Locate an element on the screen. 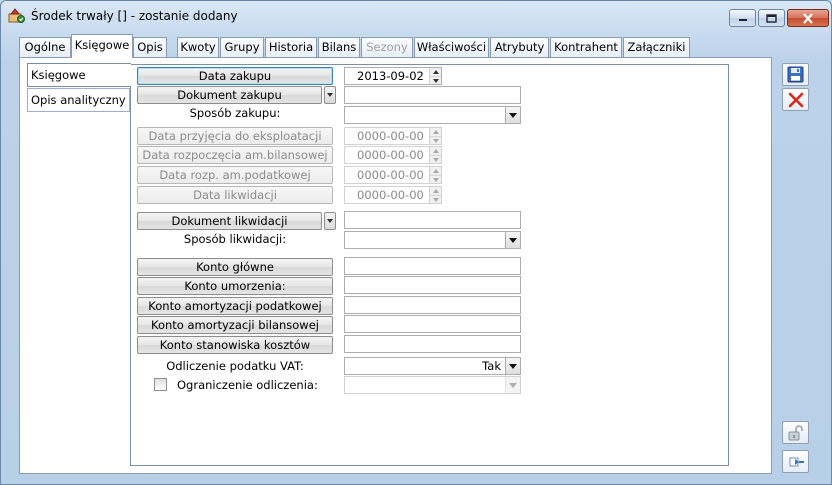  data-zakupu-field: 2013-09-02 is located at coordinates (393, 76).